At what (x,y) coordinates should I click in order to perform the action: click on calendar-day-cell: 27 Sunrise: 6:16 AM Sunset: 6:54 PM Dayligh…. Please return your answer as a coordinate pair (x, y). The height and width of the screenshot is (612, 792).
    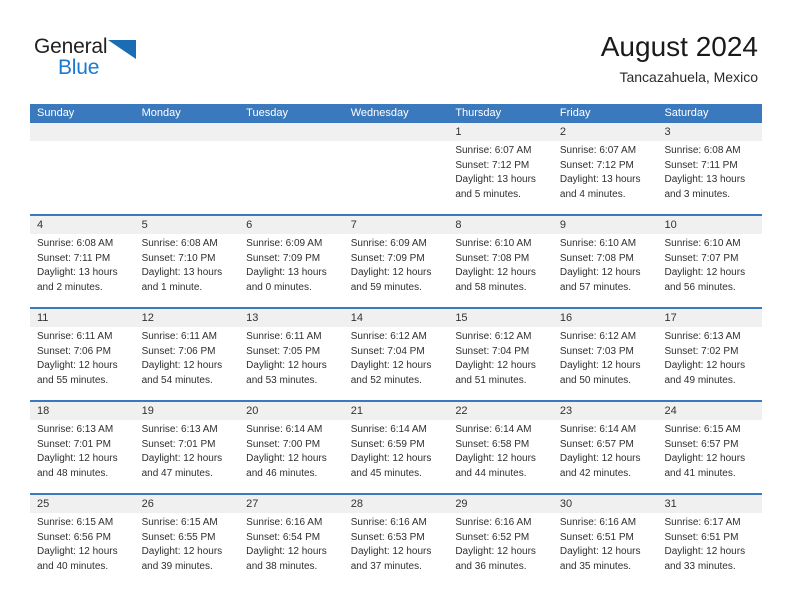
    Looking at the image, I should click on (291, 538).